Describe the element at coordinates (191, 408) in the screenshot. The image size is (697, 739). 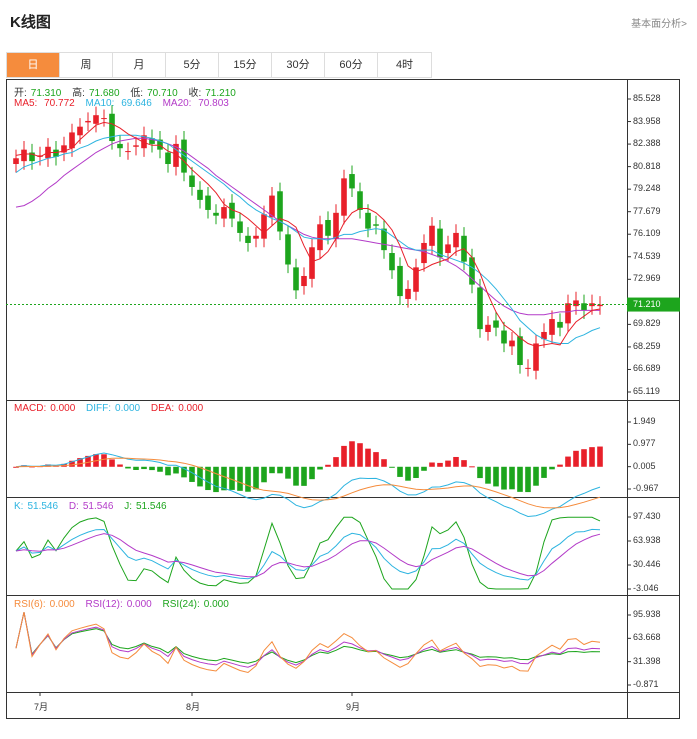
I see `dea-value: 0.000` at that location.